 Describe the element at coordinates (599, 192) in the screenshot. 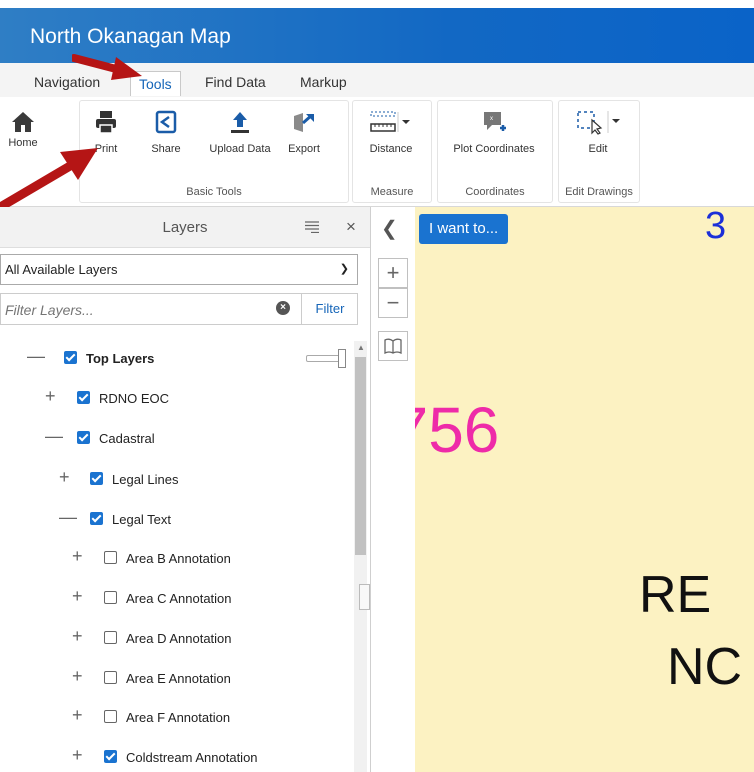

I see `edit-drawings-label: Edit Drawings` at that location.